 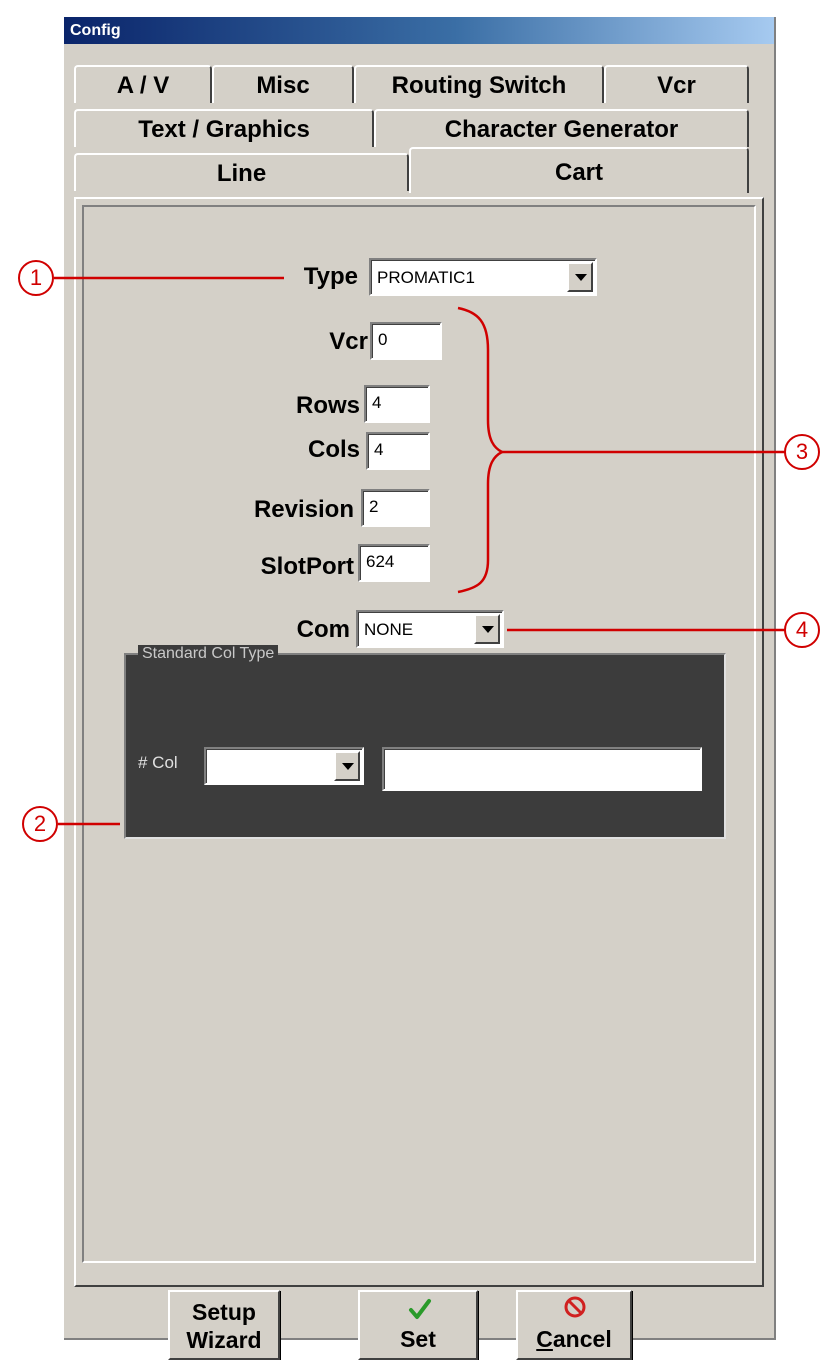 I want to click on callout-marker-1: 1, so click(x=36, y=278).